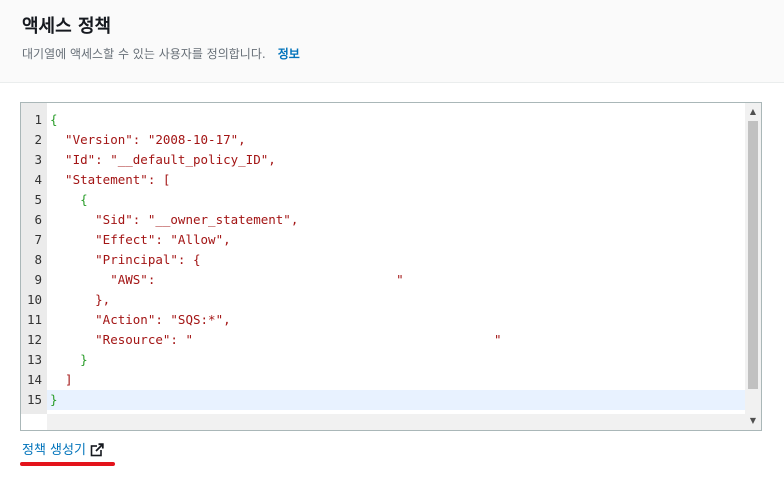 The width and height of the screenshot is (784, 482). What do you see at coordinates (396, 180) in the screenshot?
I see `code-line: "Statement": [` at bounding box center [396, 180].